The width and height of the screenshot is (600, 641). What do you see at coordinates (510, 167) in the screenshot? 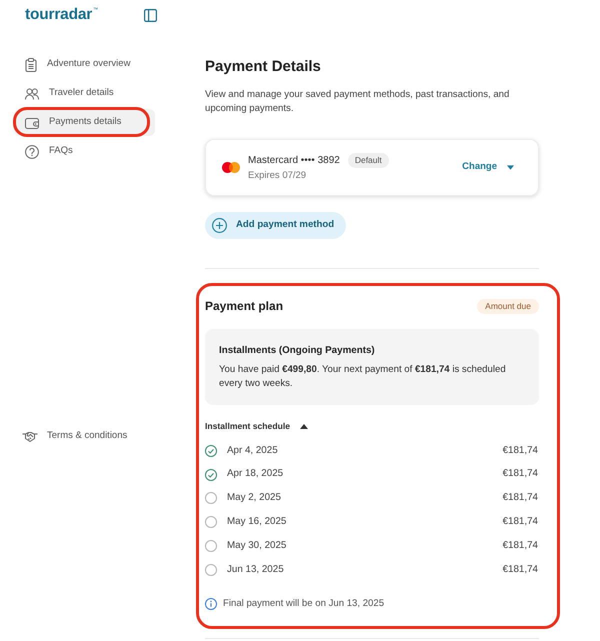
I see `caret-down-icon` at bounding box center [510, 167].